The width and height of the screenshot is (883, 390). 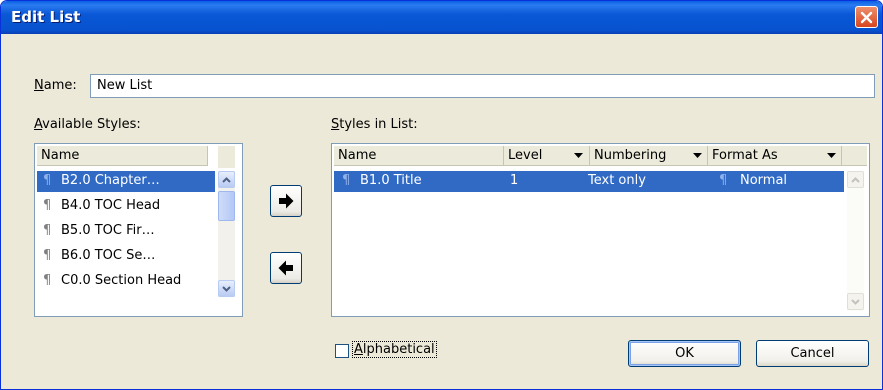 What do you see at coordinates (855, 241) in the screenshot?
I see `styles-table-scrollbar` at bounding box center [855, 241].